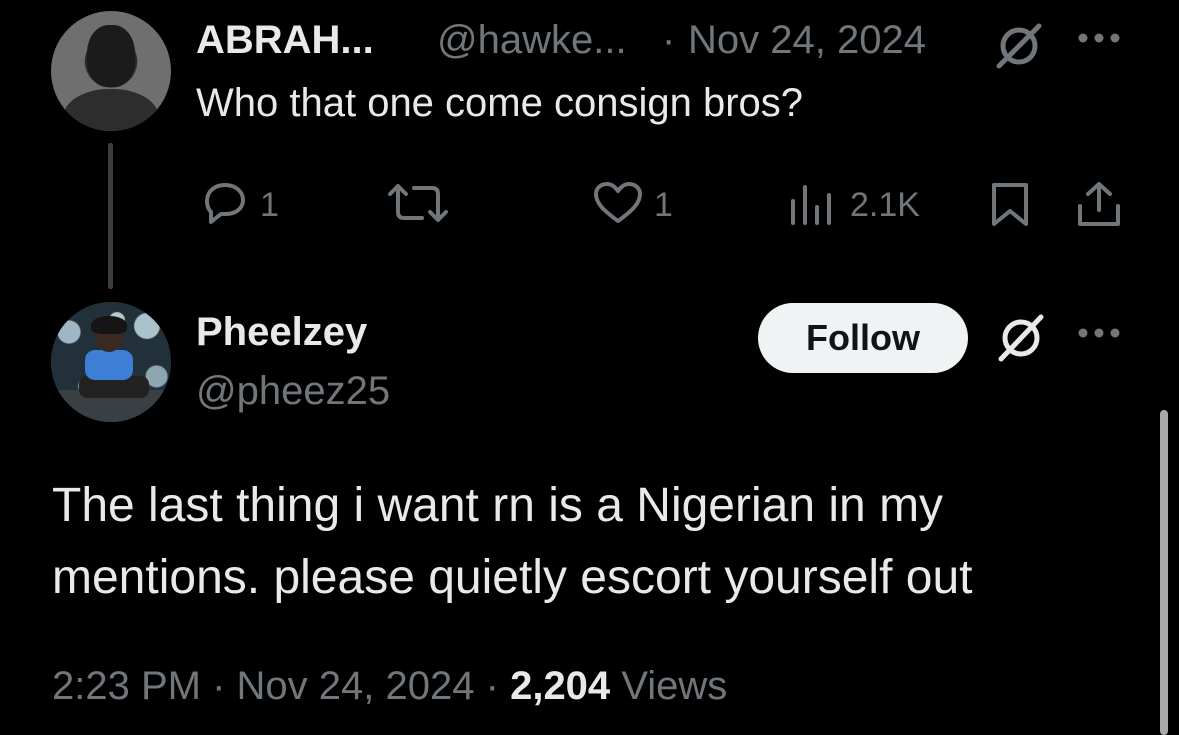 Image resolution: width=1179 pixels, height=735 pixels. What do you see at coordinates (419, 203) in the screenshot?
I see `retweet-icon` at bounding box center [419, 203].